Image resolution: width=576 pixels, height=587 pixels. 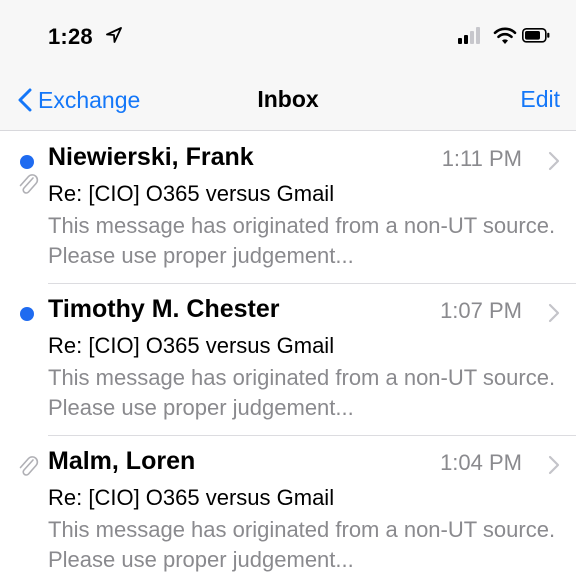 I want to click on navigation-bar: Exchange Inbox Edit, so click(x=288, y=100).